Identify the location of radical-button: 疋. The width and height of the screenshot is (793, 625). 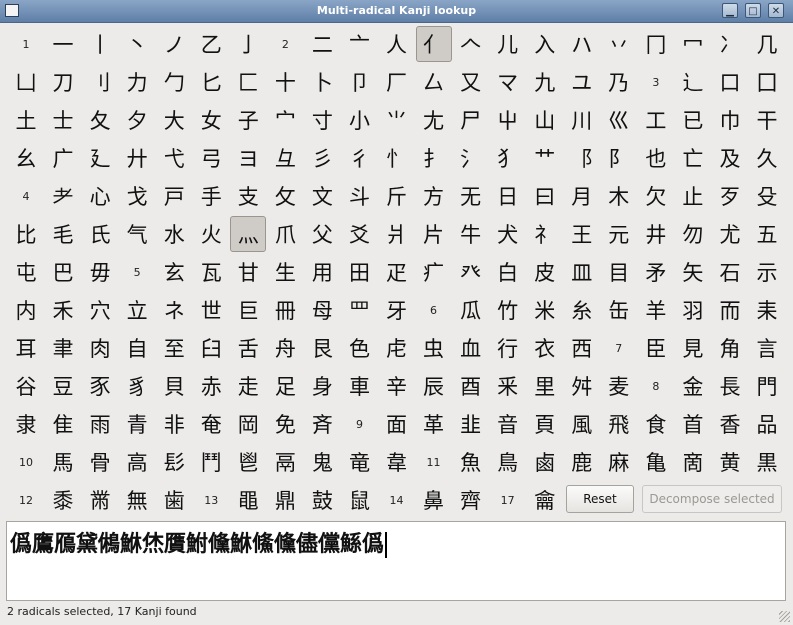
(397, 272).